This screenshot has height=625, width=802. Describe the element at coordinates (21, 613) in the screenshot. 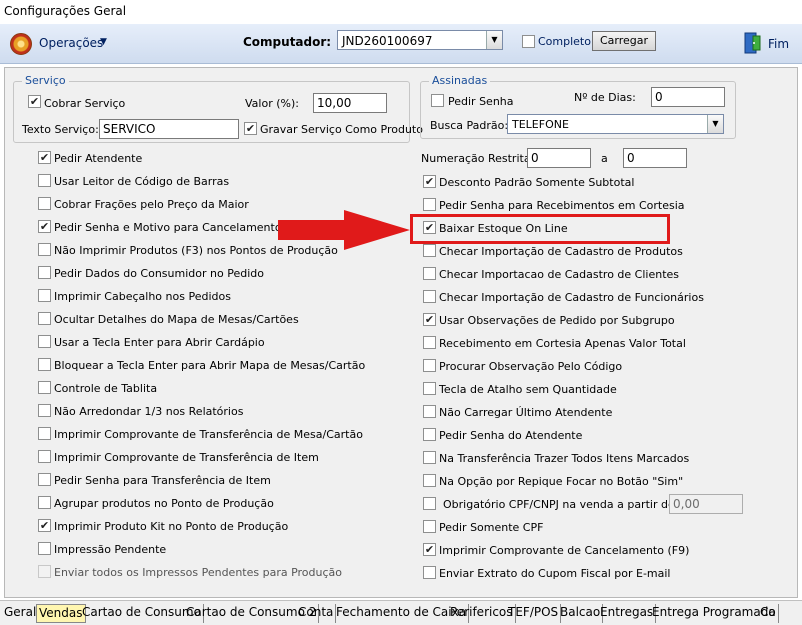

I see `tab-geral: Geral` at that location.